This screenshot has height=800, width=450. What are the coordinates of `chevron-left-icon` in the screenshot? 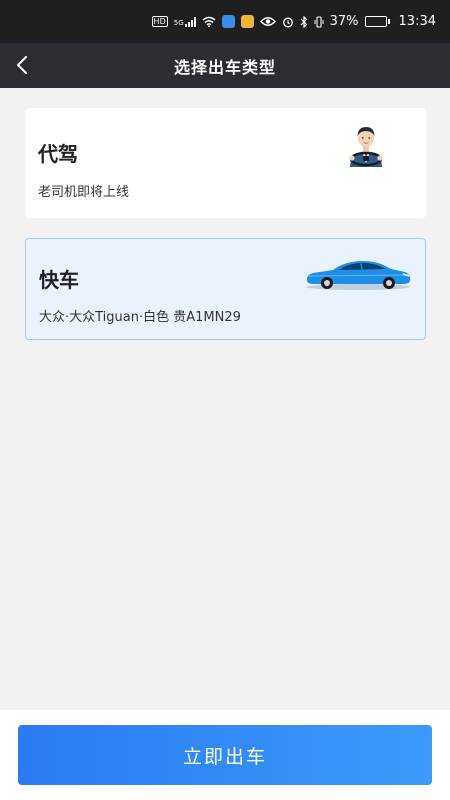 It's located at (22, 65).